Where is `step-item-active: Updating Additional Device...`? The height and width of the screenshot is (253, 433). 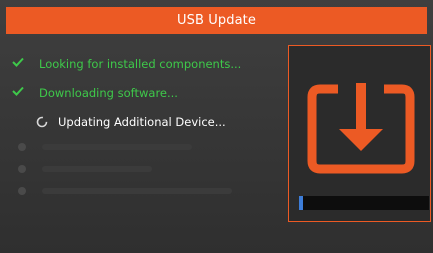
step-item-active: Updating Additional Device... is located at coordinates (142, 121).